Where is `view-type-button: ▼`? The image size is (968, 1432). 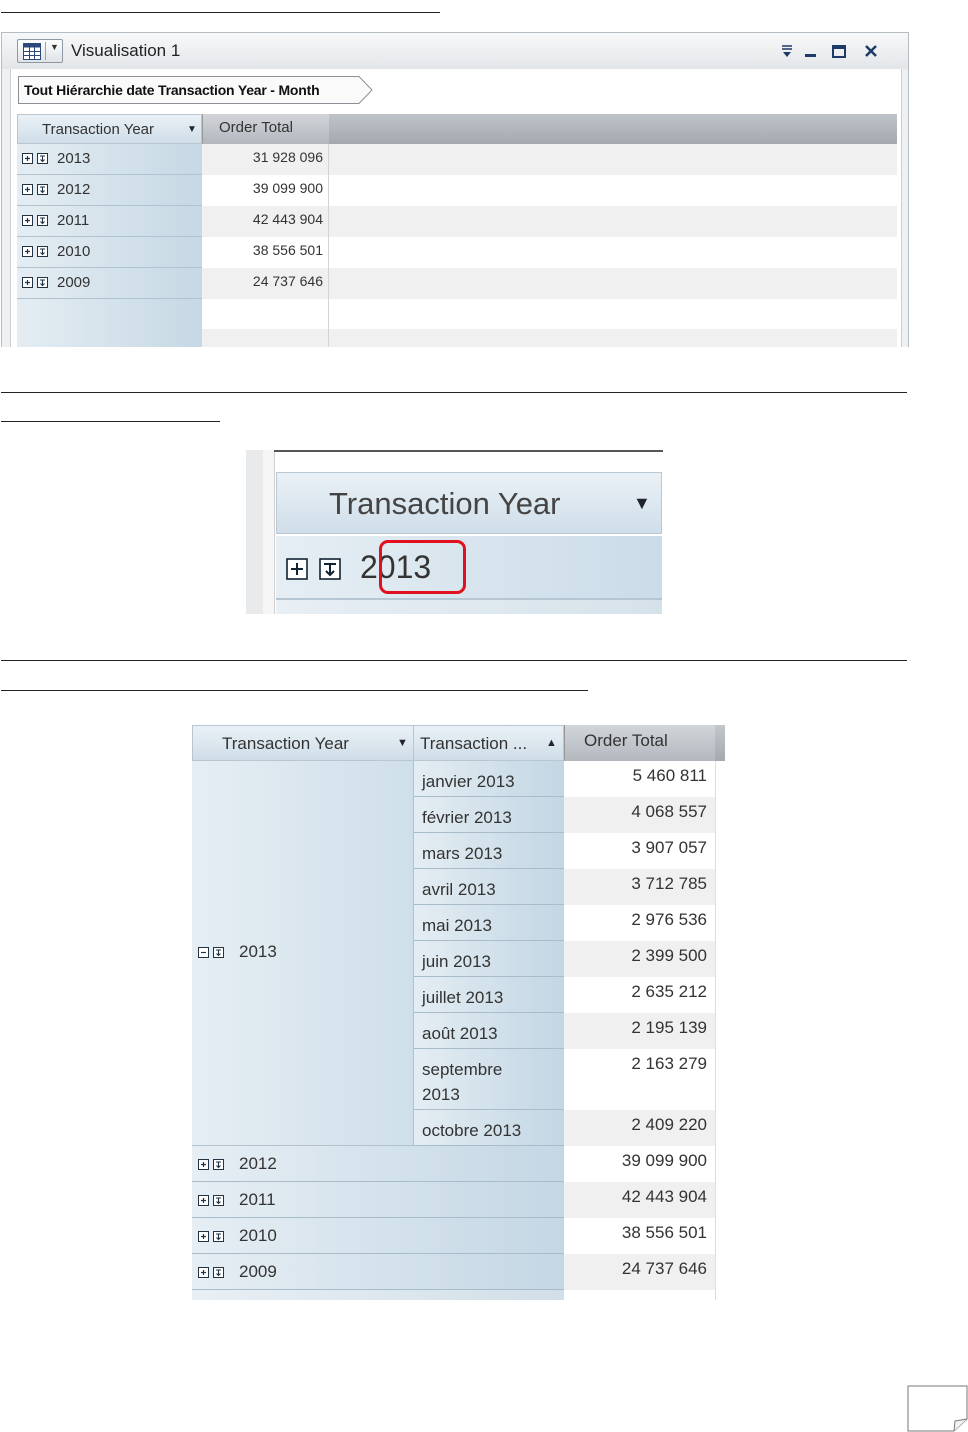
view-type-button: ▼ is located at coordinates (40, 51).